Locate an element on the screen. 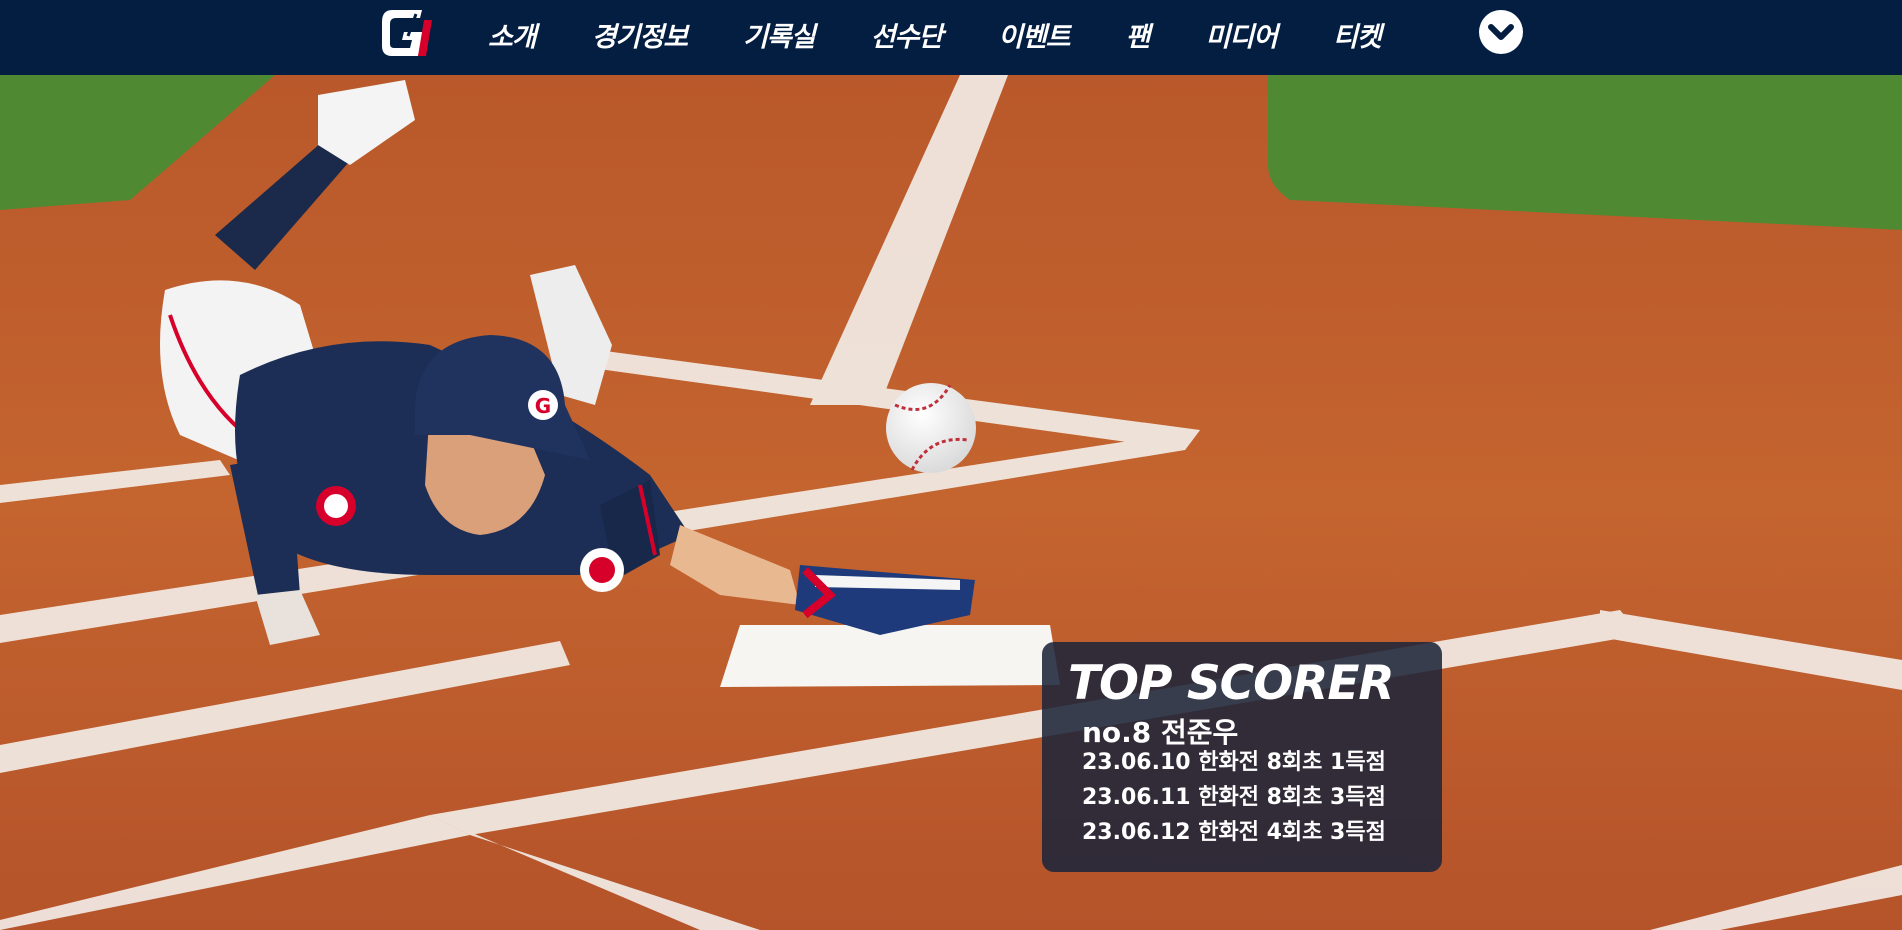  nav-item-players: 선수단 is located at coordinates (907, 34).